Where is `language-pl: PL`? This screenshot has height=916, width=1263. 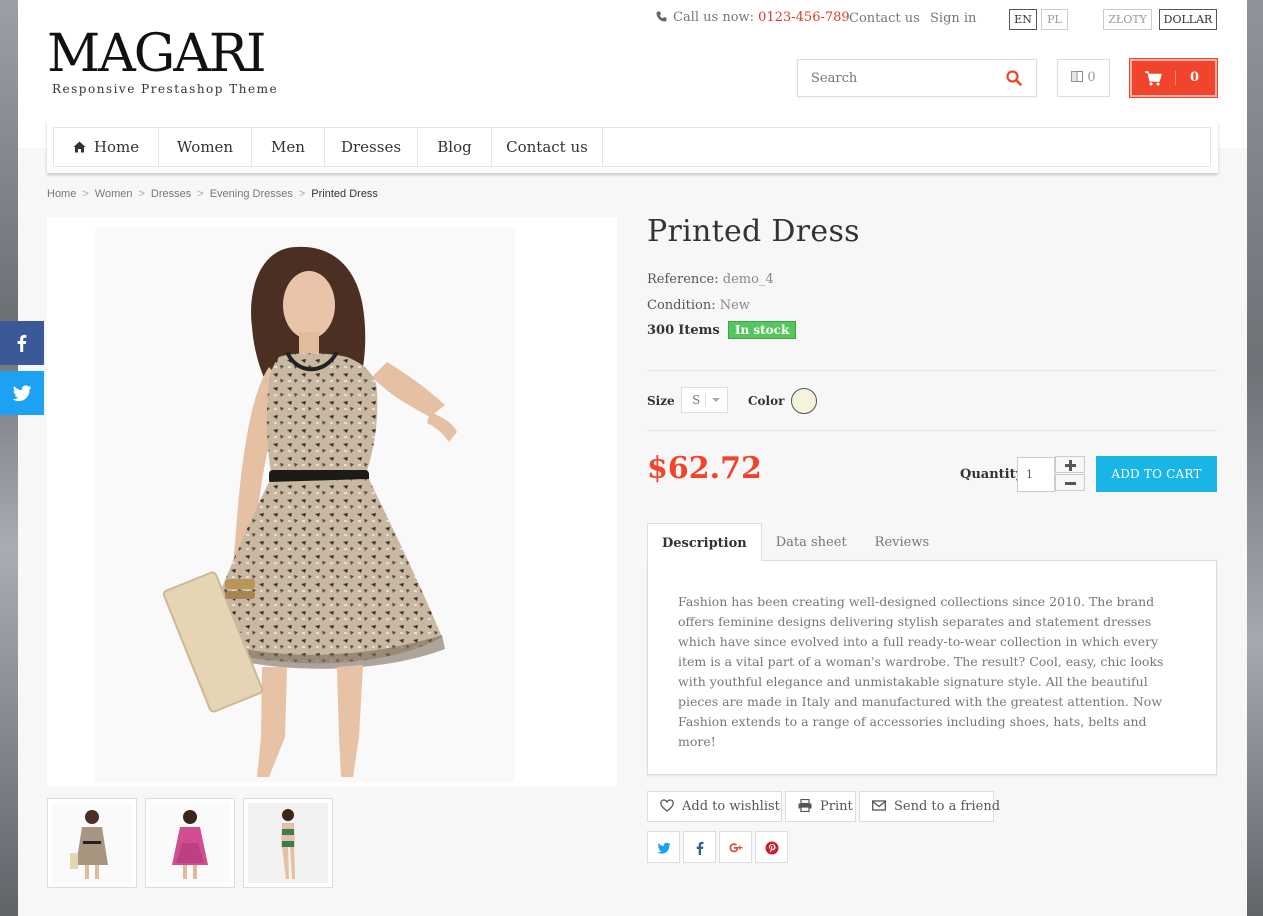 language-pl: PL is located at coordinates (1054, 19).